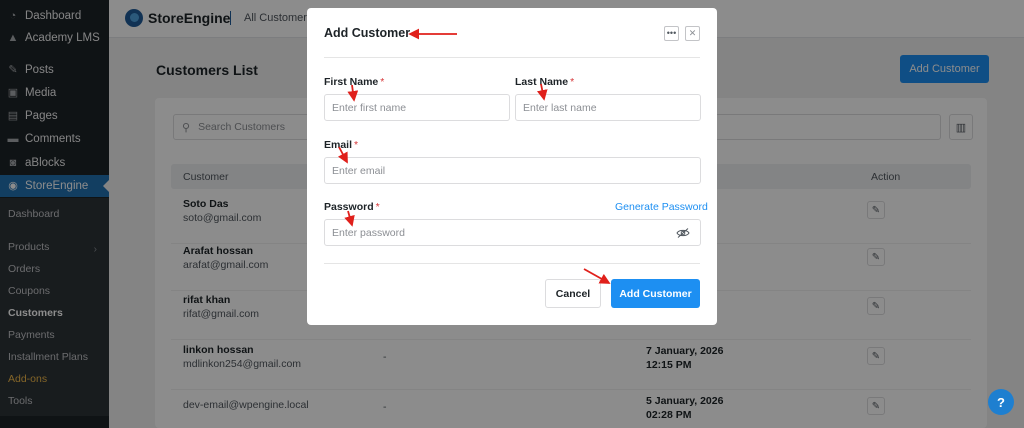 The image size is (1024, 428). I want to click on annotation-arrow-last-name, so click(542, 92).